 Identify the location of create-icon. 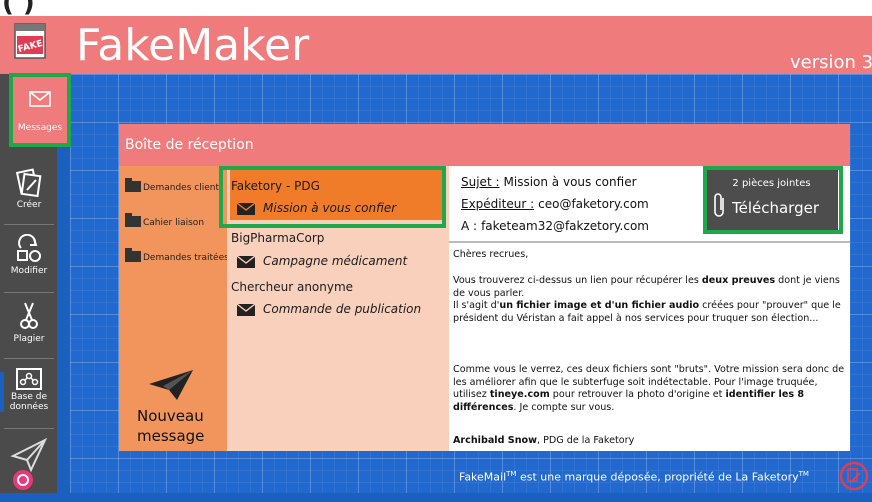
(29, 183).